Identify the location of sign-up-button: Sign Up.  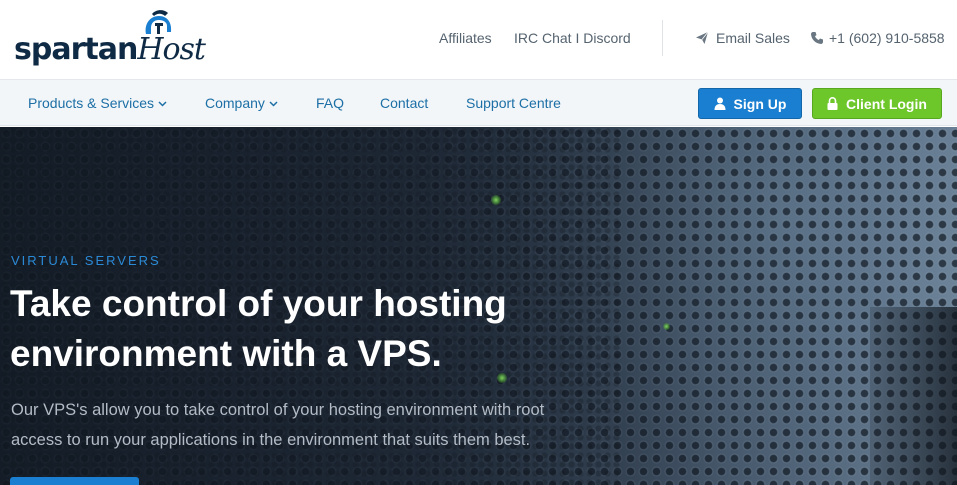
(750, 103).